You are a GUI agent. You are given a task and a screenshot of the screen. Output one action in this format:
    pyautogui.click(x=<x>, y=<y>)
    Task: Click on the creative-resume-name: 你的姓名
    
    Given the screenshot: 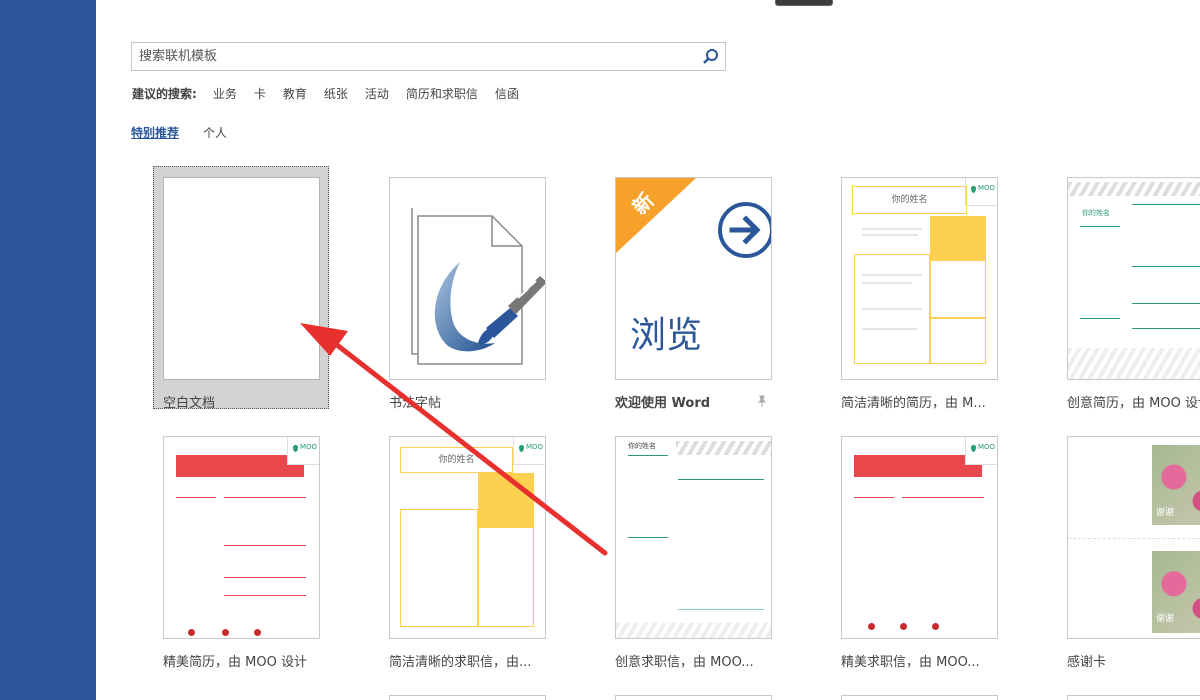 What is the action you would take?
    pyautogui.click(x=1096, y=213)
    